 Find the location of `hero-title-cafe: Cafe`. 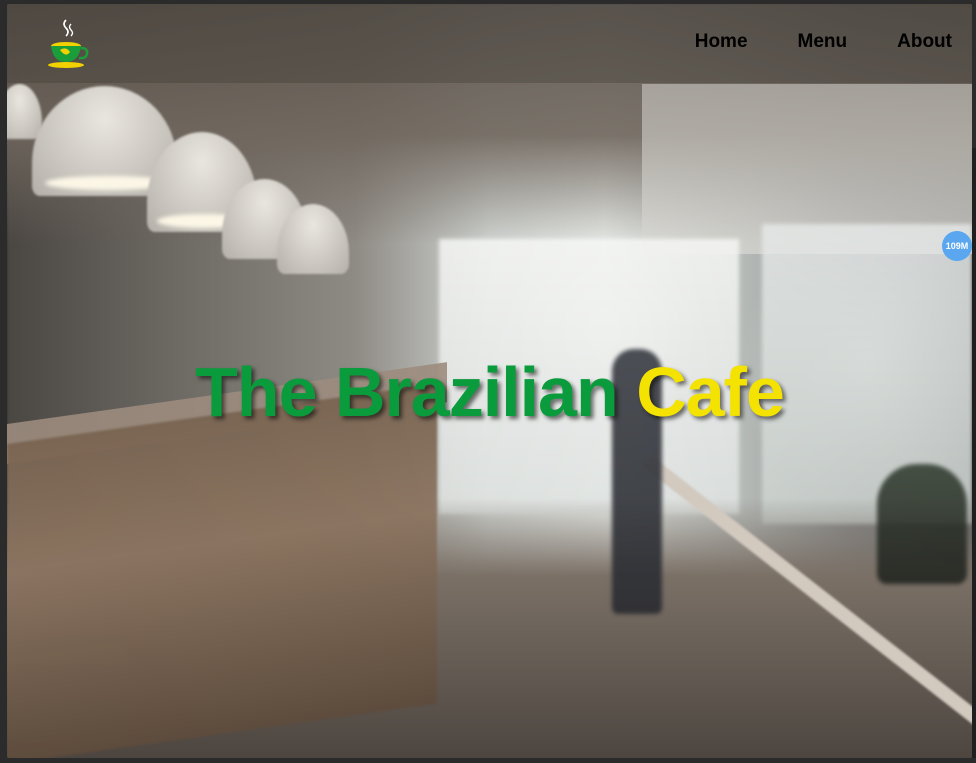

hero-title-cafe: Cafe is located at coordinates (710, 392).